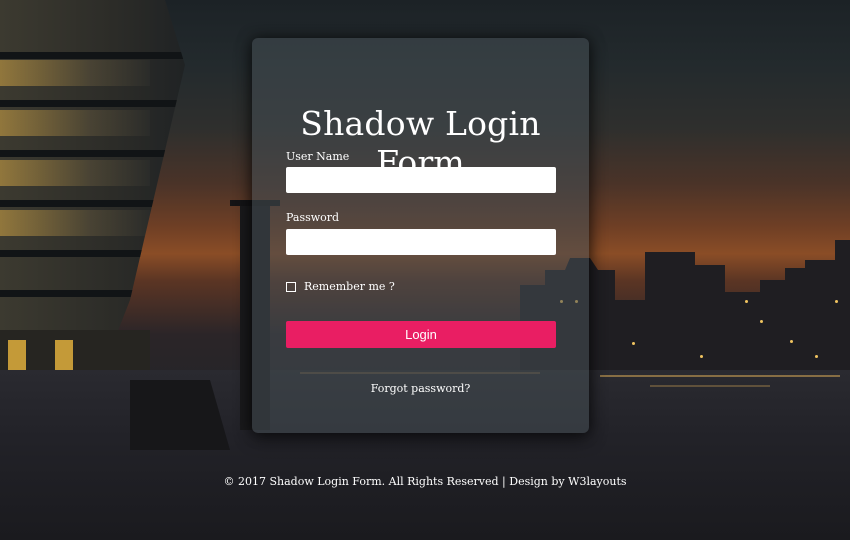 Image resolution: width=850 pixels, height=540 pixels. I want to click on login-button: Login, so click(421, 334).